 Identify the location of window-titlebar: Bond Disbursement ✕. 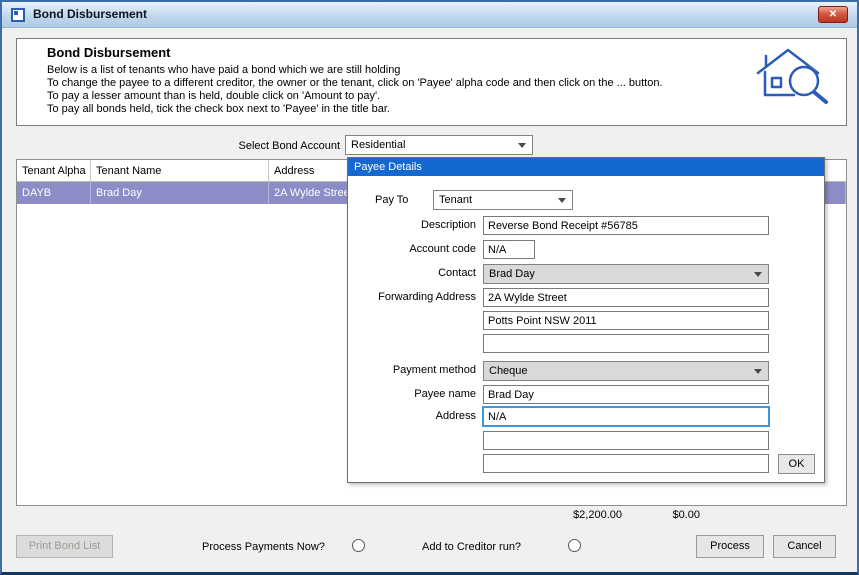
(429, 15).